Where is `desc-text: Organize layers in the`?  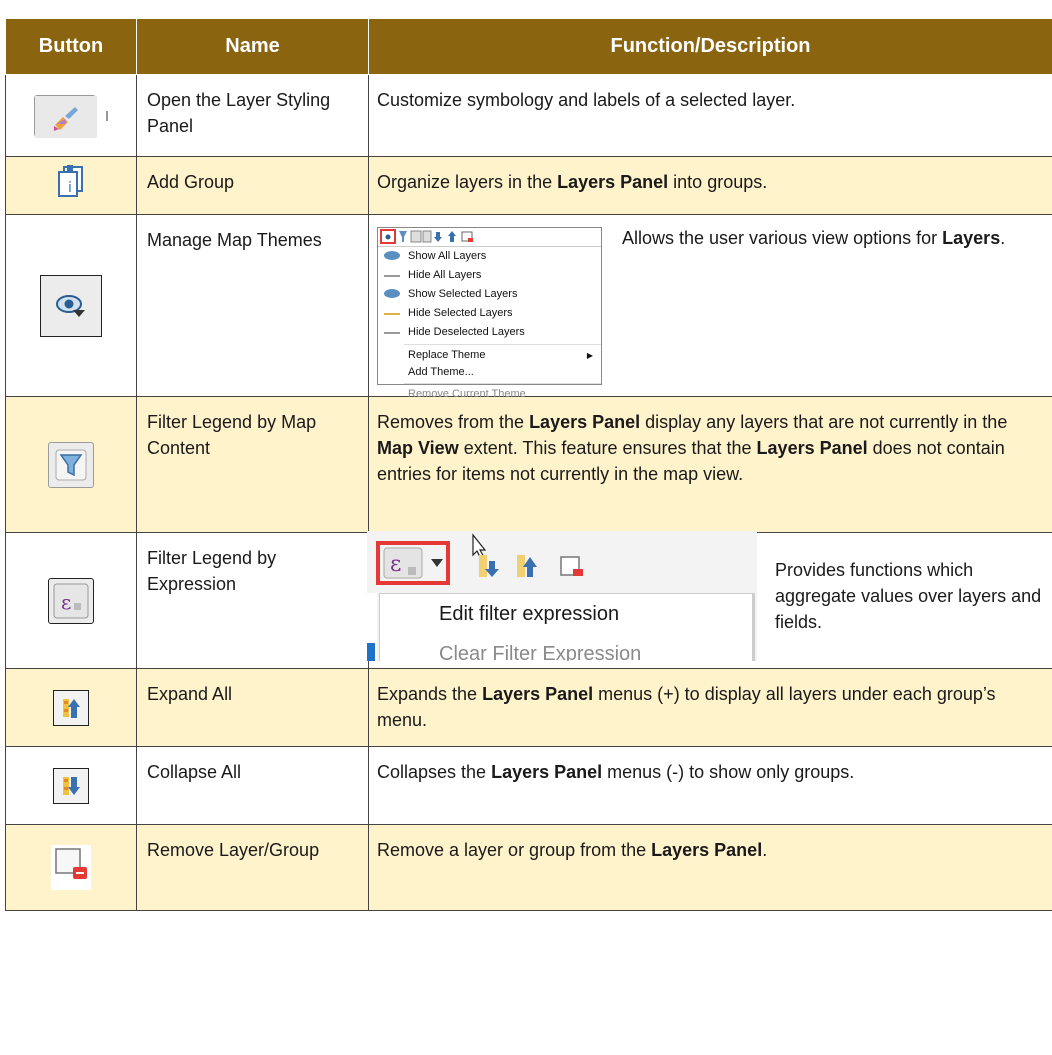
desc-text: Organize layers in the is located at coordinates (467, 182).